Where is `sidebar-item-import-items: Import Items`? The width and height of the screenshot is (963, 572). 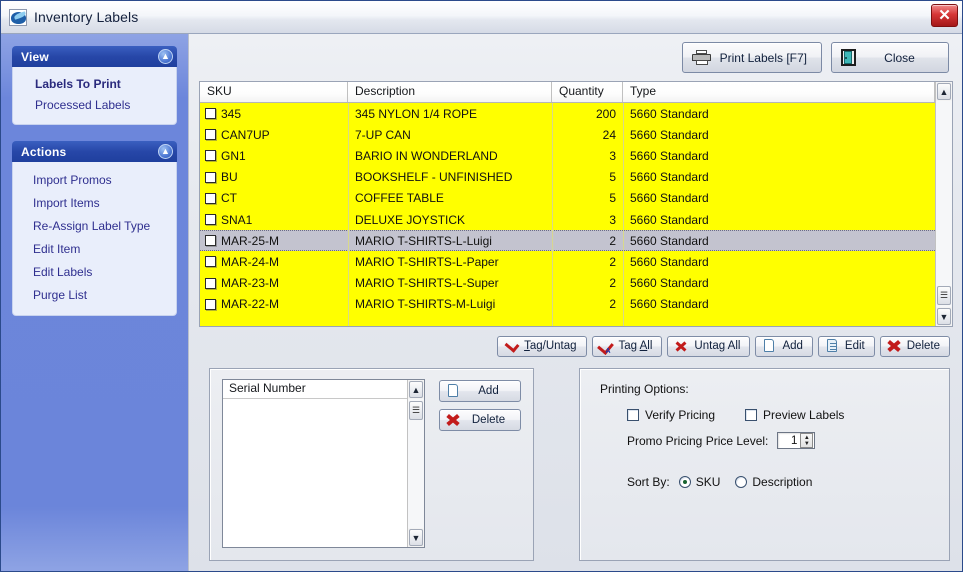 sidebar-item-import-items: Import Items is located at coordinates (94, 203).